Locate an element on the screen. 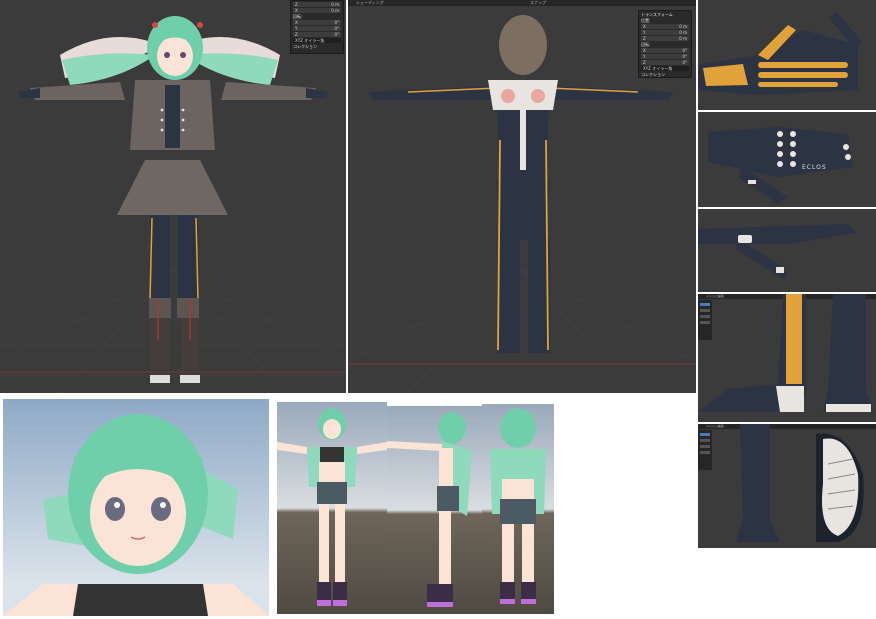  location-y-field: Y0 m is located at coordinates (665, 32).